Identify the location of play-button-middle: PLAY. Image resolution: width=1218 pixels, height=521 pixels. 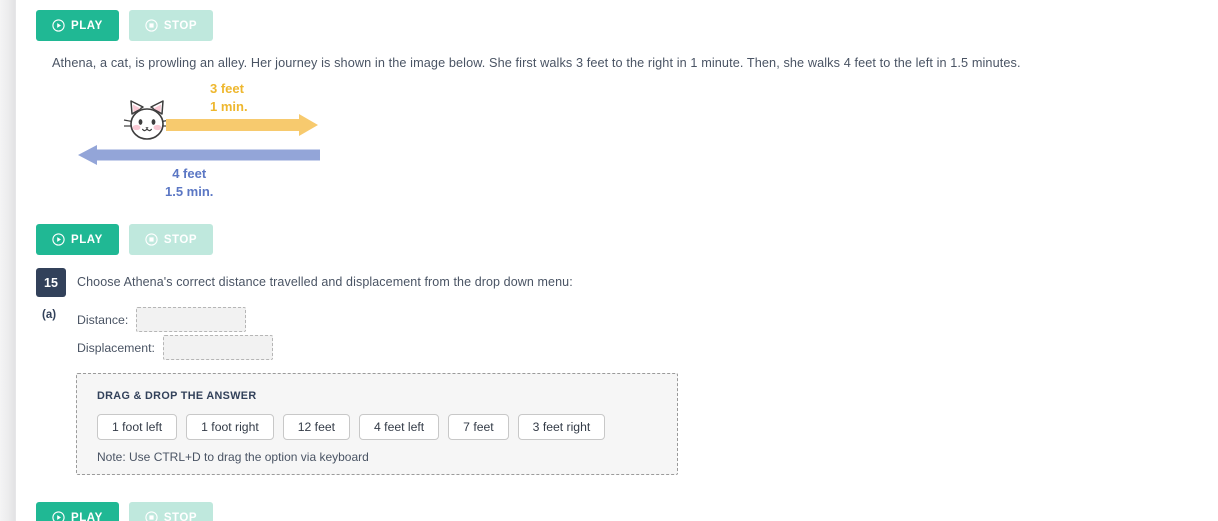
(77, 239).